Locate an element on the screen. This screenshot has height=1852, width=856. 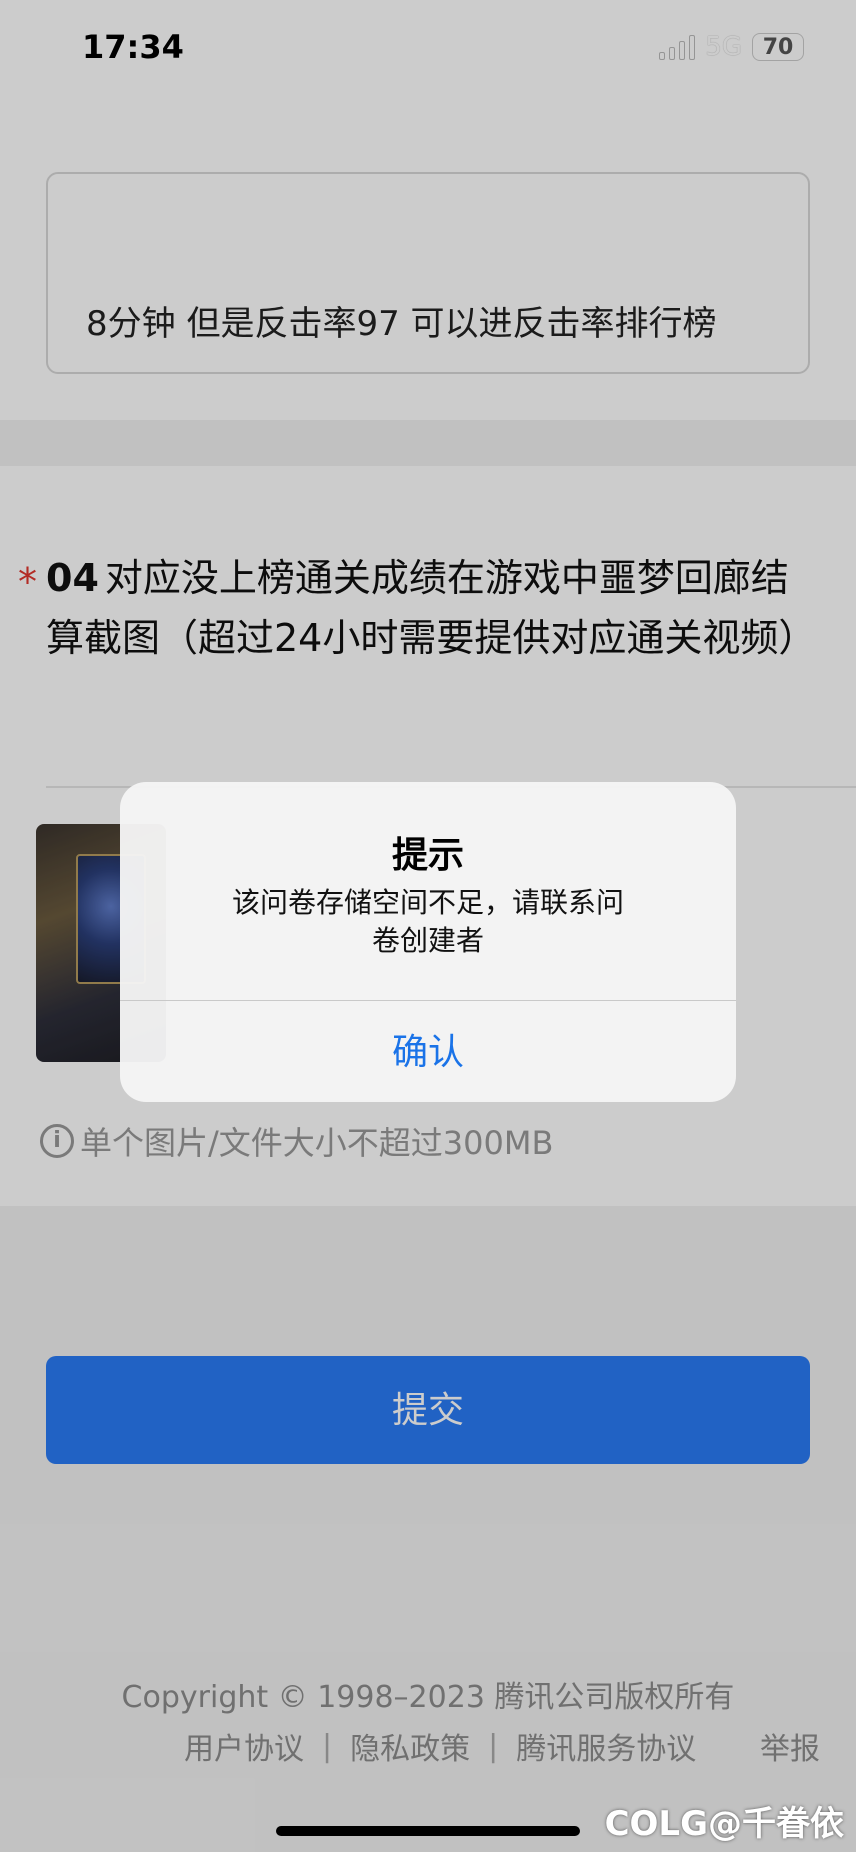
dialog-message: 该问卷存储空间不足，请联系问卷创建者 is located at coordinates (427, 921).